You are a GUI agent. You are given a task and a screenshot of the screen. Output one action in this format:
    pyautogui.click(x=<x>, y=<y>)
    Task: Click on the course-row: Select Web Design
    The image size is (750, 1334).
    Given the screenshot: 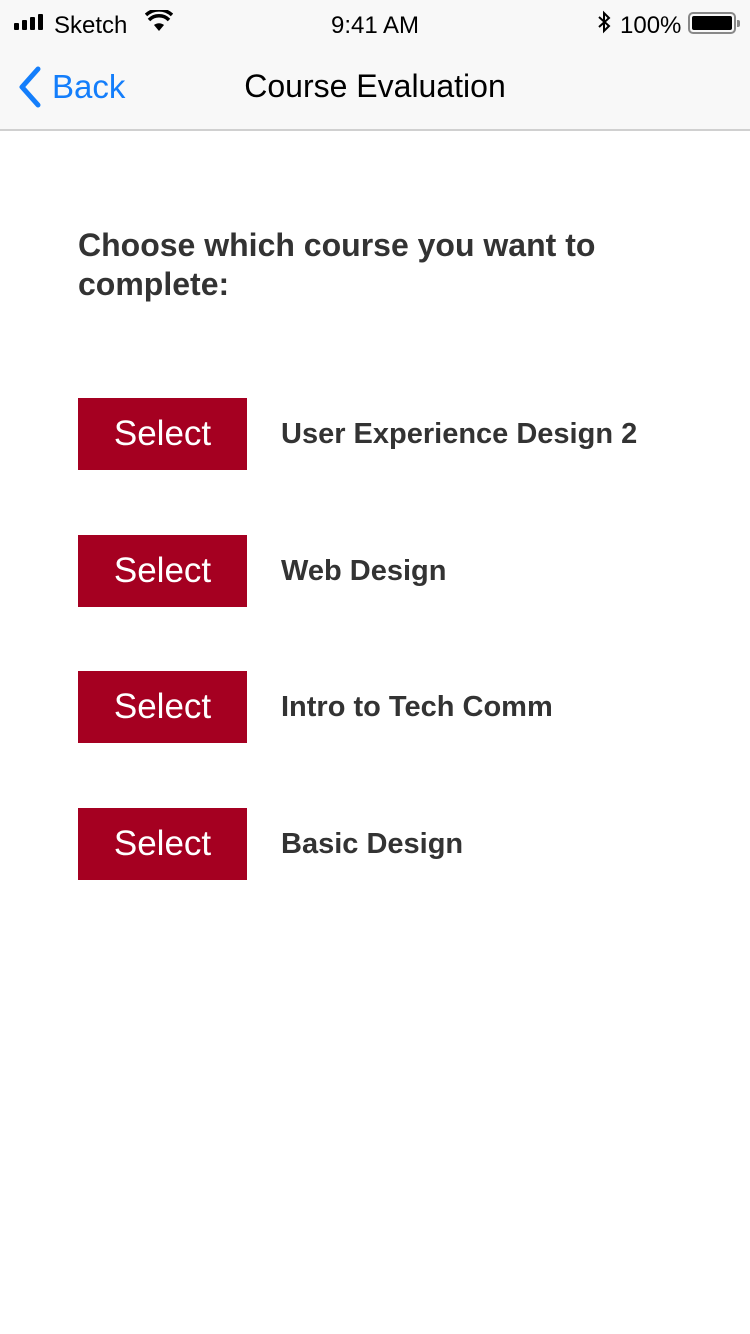 What is the action you would take?
    pyautogui.click(x=262, y=571)
    